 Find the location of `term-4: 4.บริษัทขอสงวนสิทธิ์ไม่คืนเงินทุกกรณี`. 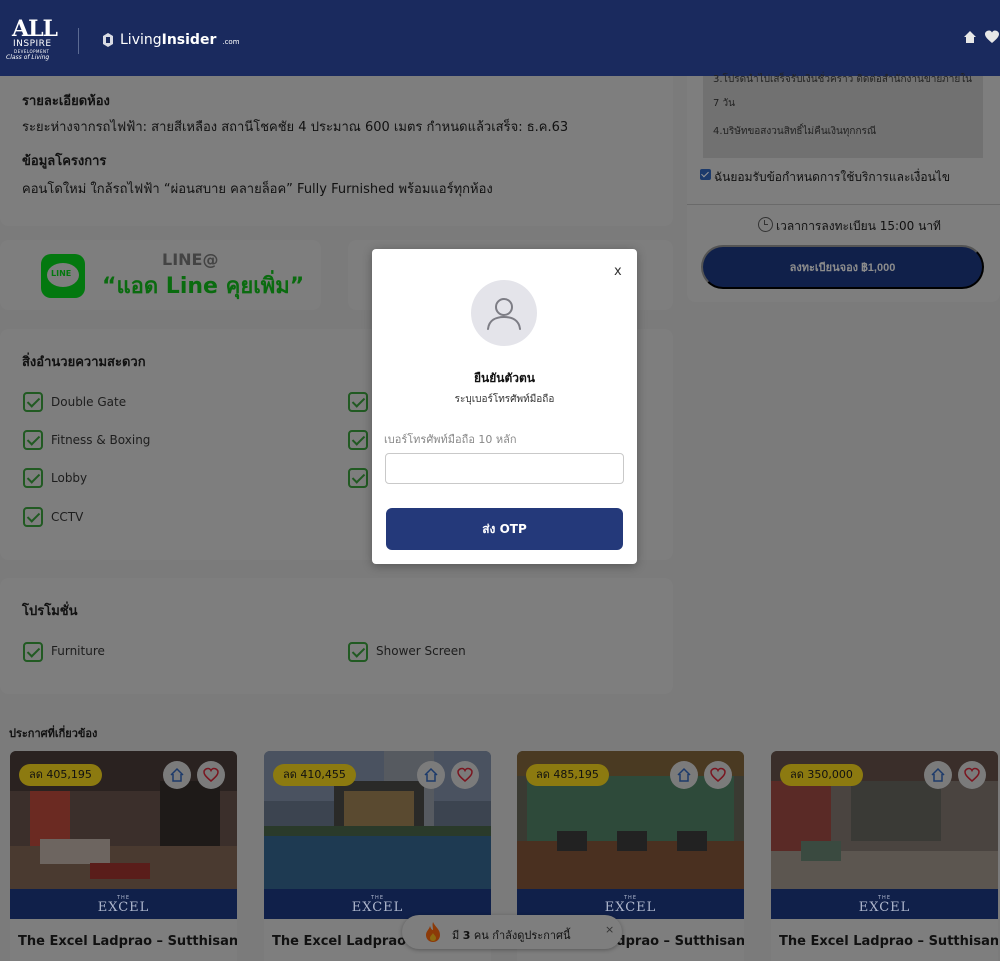

term-4: 4.บริษัทขอสงวนสิทธิ์ไม่คืนเงินทุกกรณี is located at coordinates (795, 131).